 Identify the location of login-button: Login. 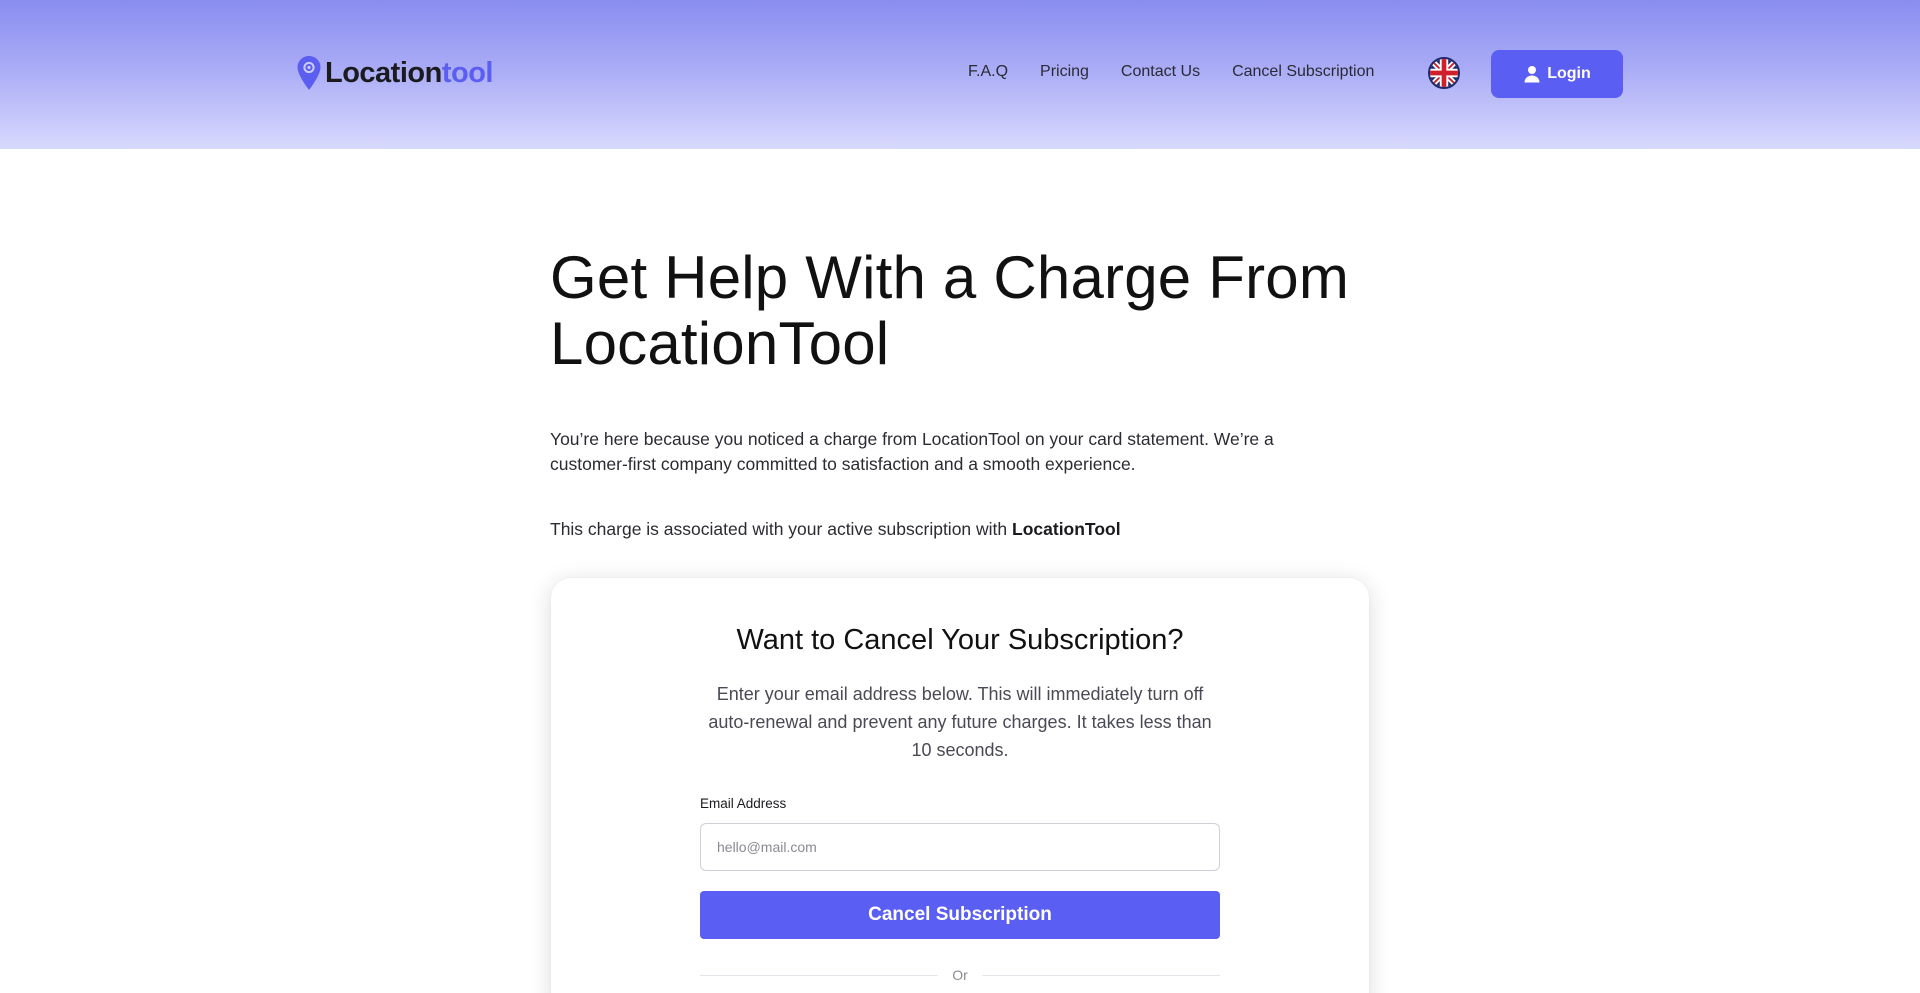
(1557, 74).